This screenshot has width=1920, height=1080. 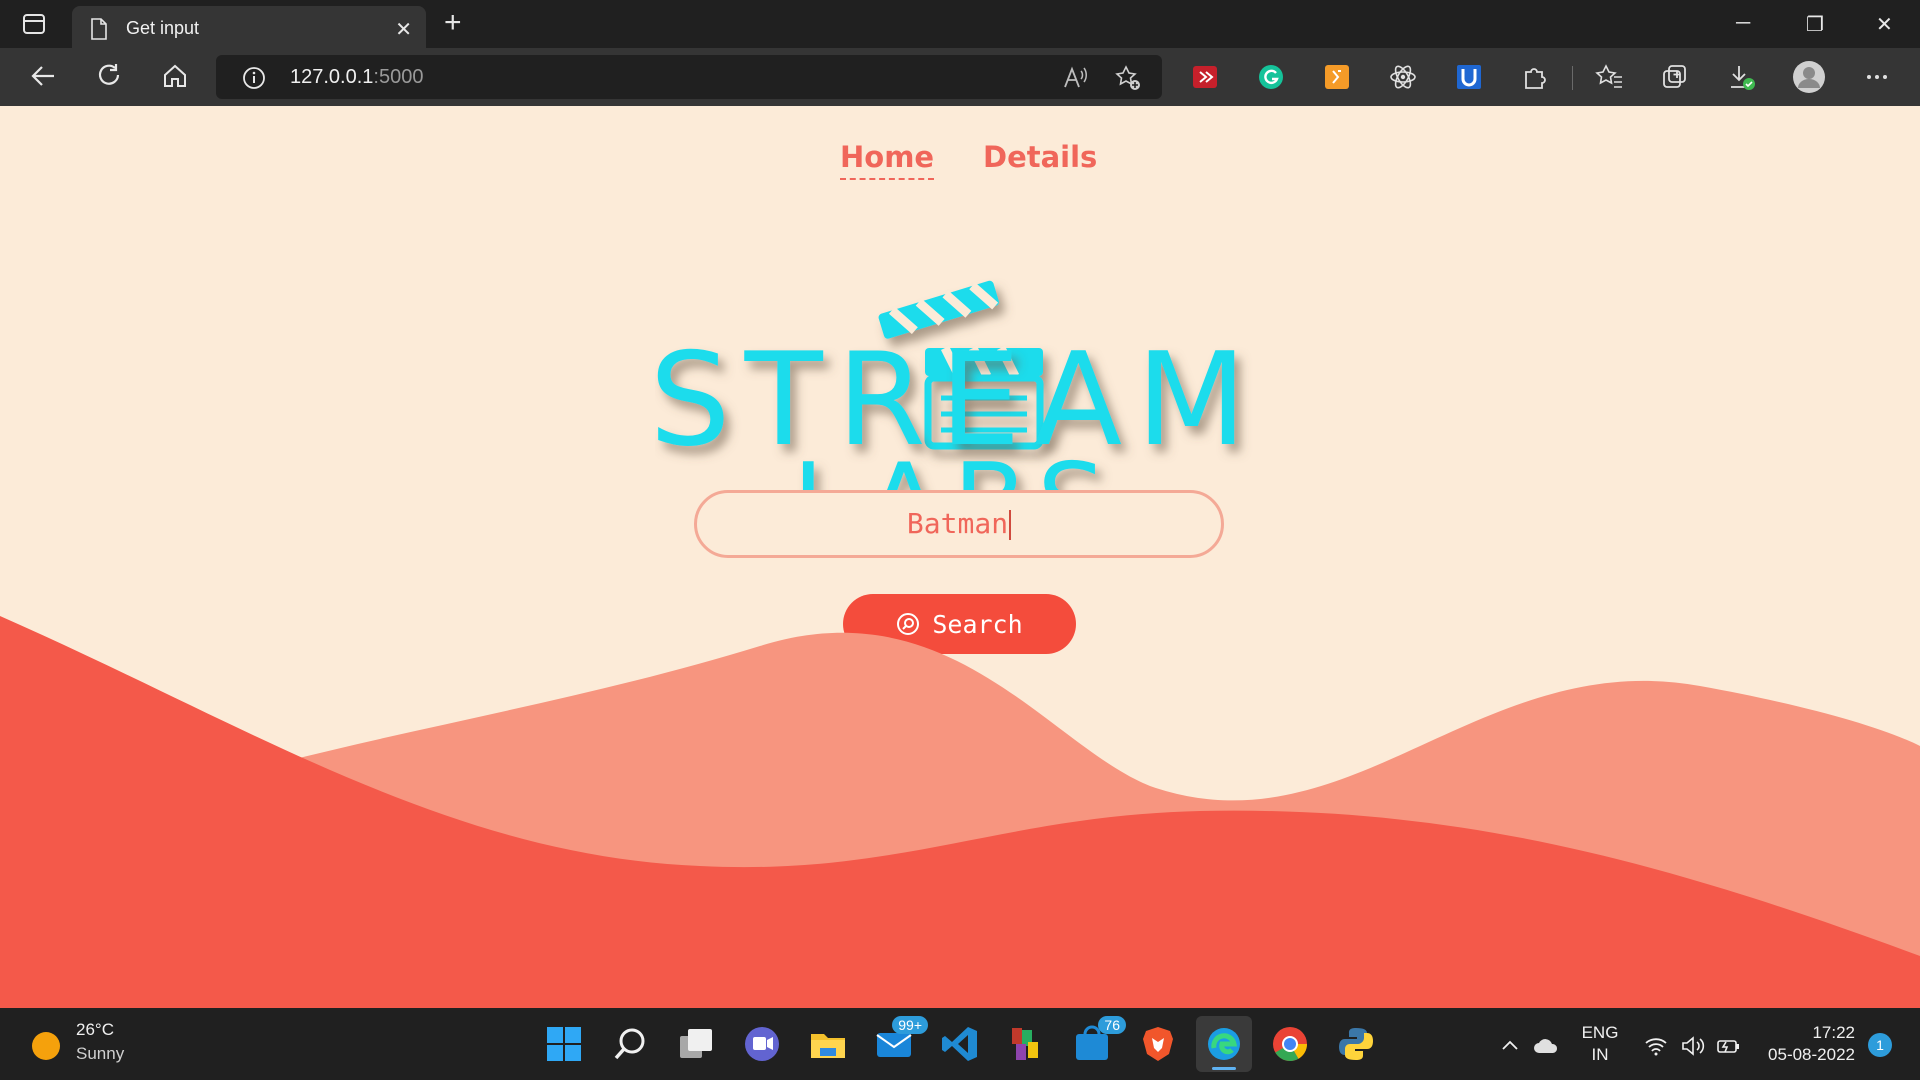 What do you see at coordinates (1510, 1045) in the screenshot?
I see `chevron-up-icon` at bounding box center [1510, 1045].